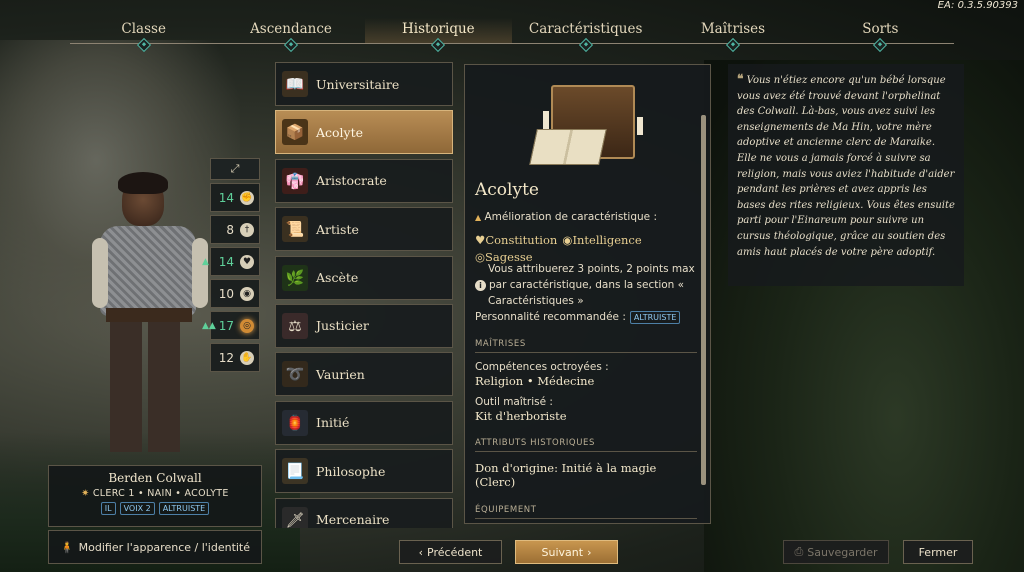 The width and height of the screenshot is (1024, 572). What do you see at coordinates (585, 29) in the screenshot?
I see `tab-label: Caractéristiques` at bounding box center [585, 29].